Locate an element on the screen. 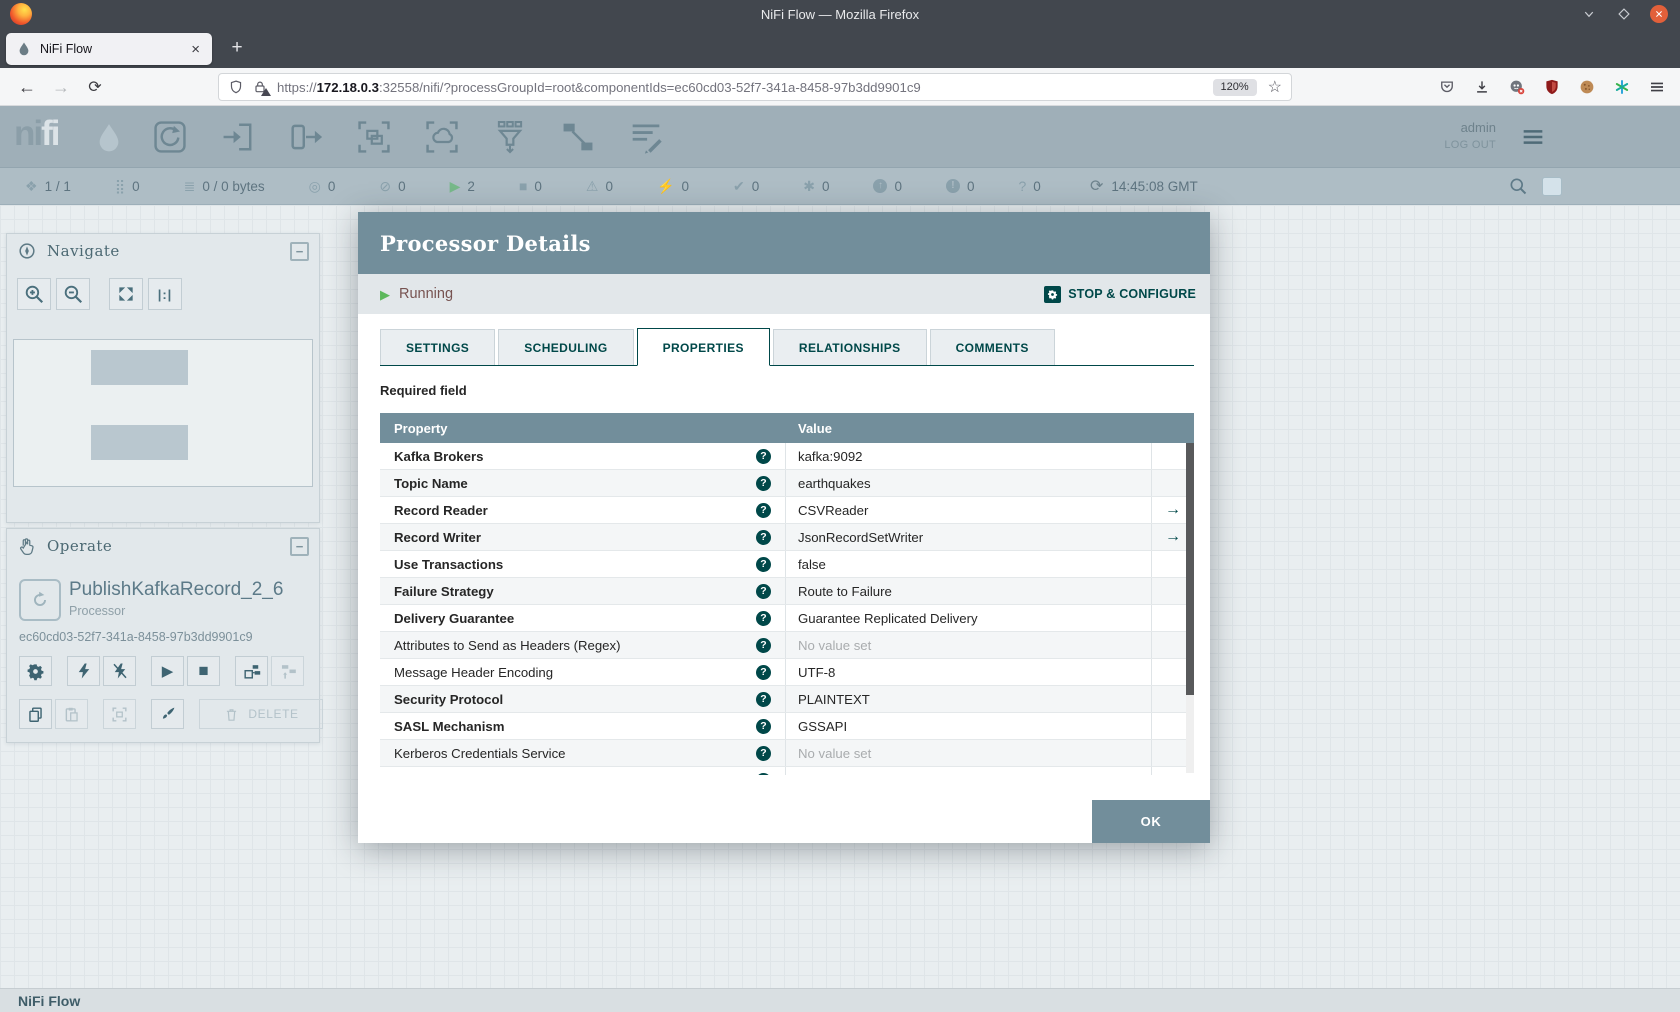  tab-close-icon: × is located at coordinates (195, 49).